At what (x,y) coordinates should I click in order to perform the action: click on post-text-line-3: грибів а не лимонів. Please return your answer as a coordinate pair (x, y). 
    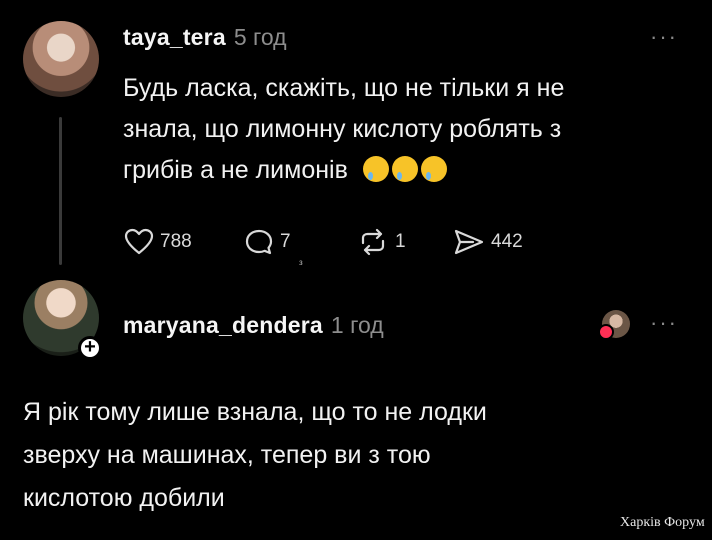
    Looking at the image, I should click on (403, 170).